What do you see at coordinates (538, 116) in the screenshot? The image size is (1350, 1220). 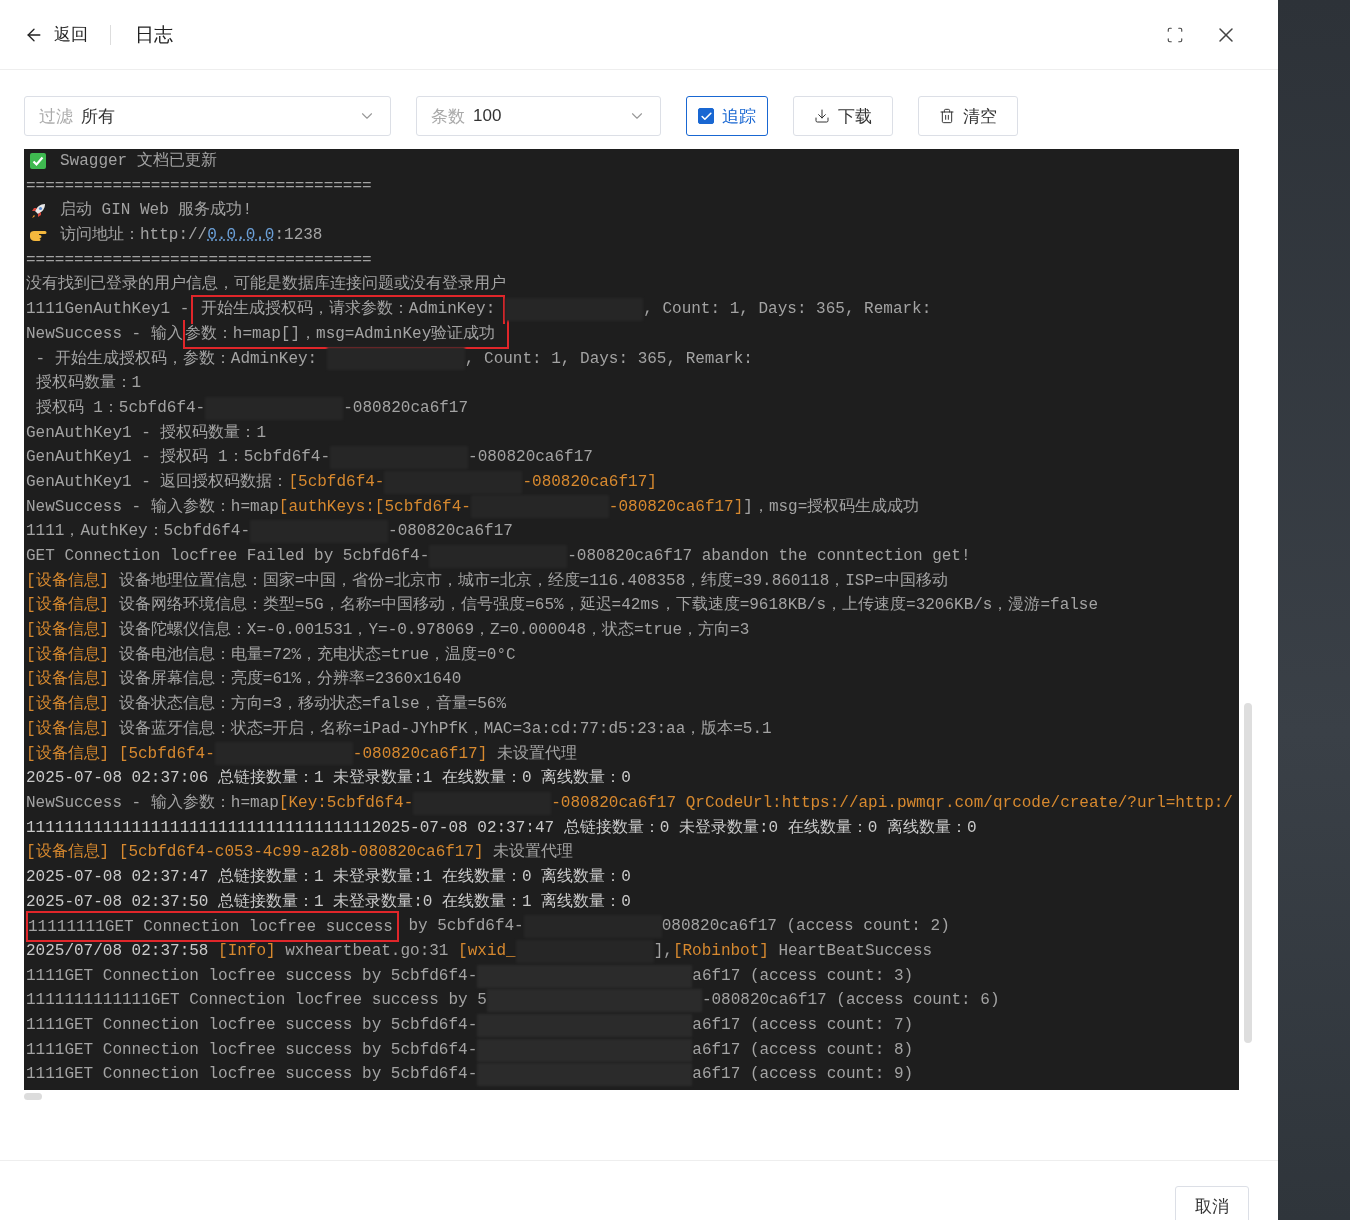 I see `count-select: 条数 100` at bounding box center [538, 116].